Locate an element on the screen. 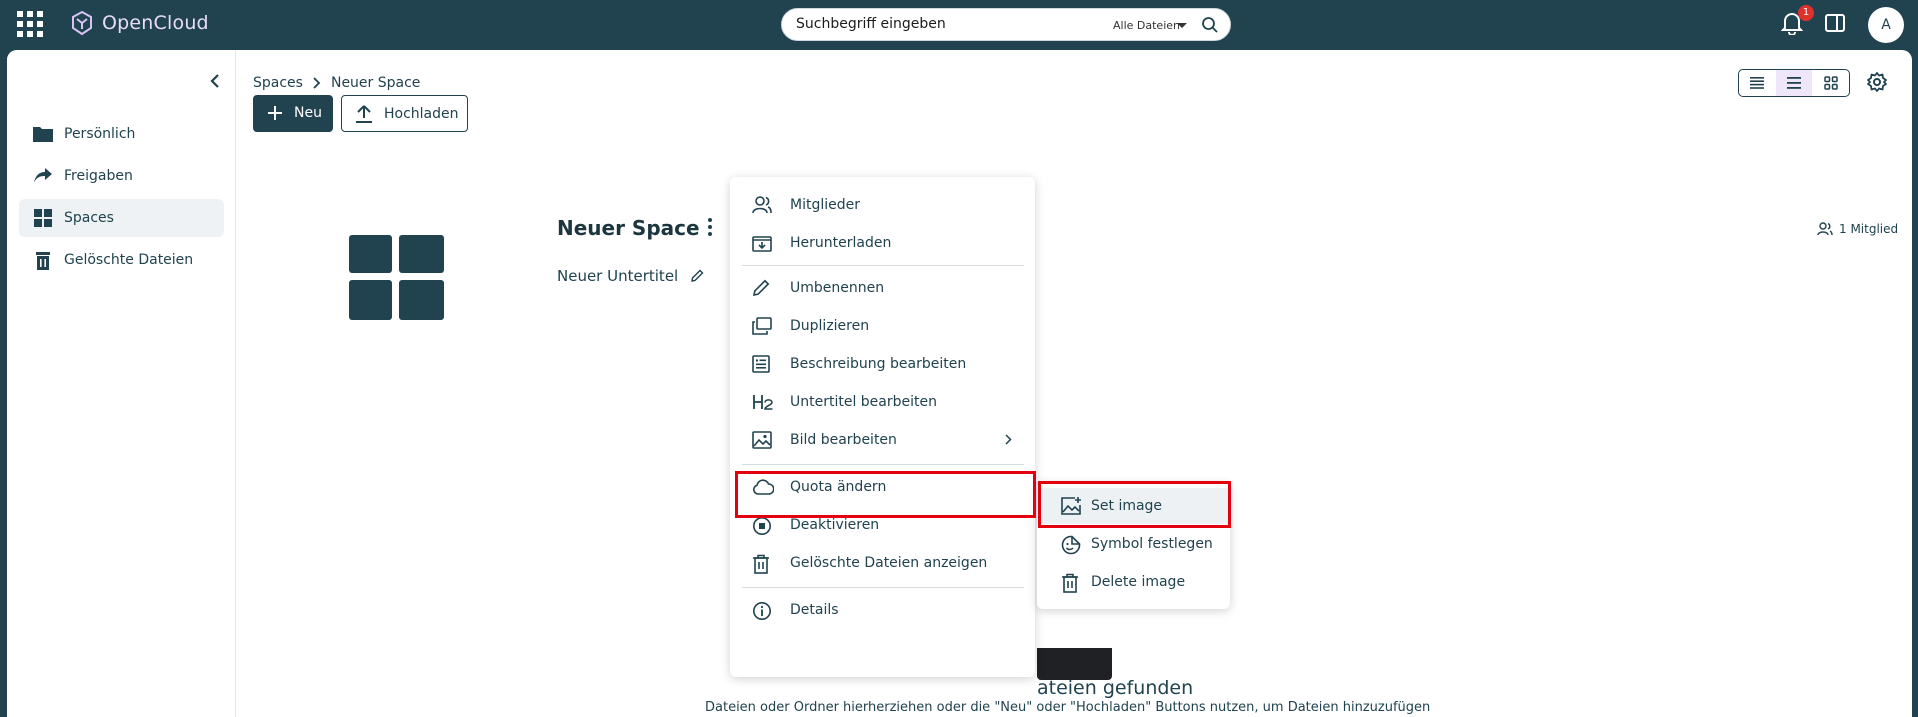  menu-item-label: Herunterladen is located at coordinates (841, 243).